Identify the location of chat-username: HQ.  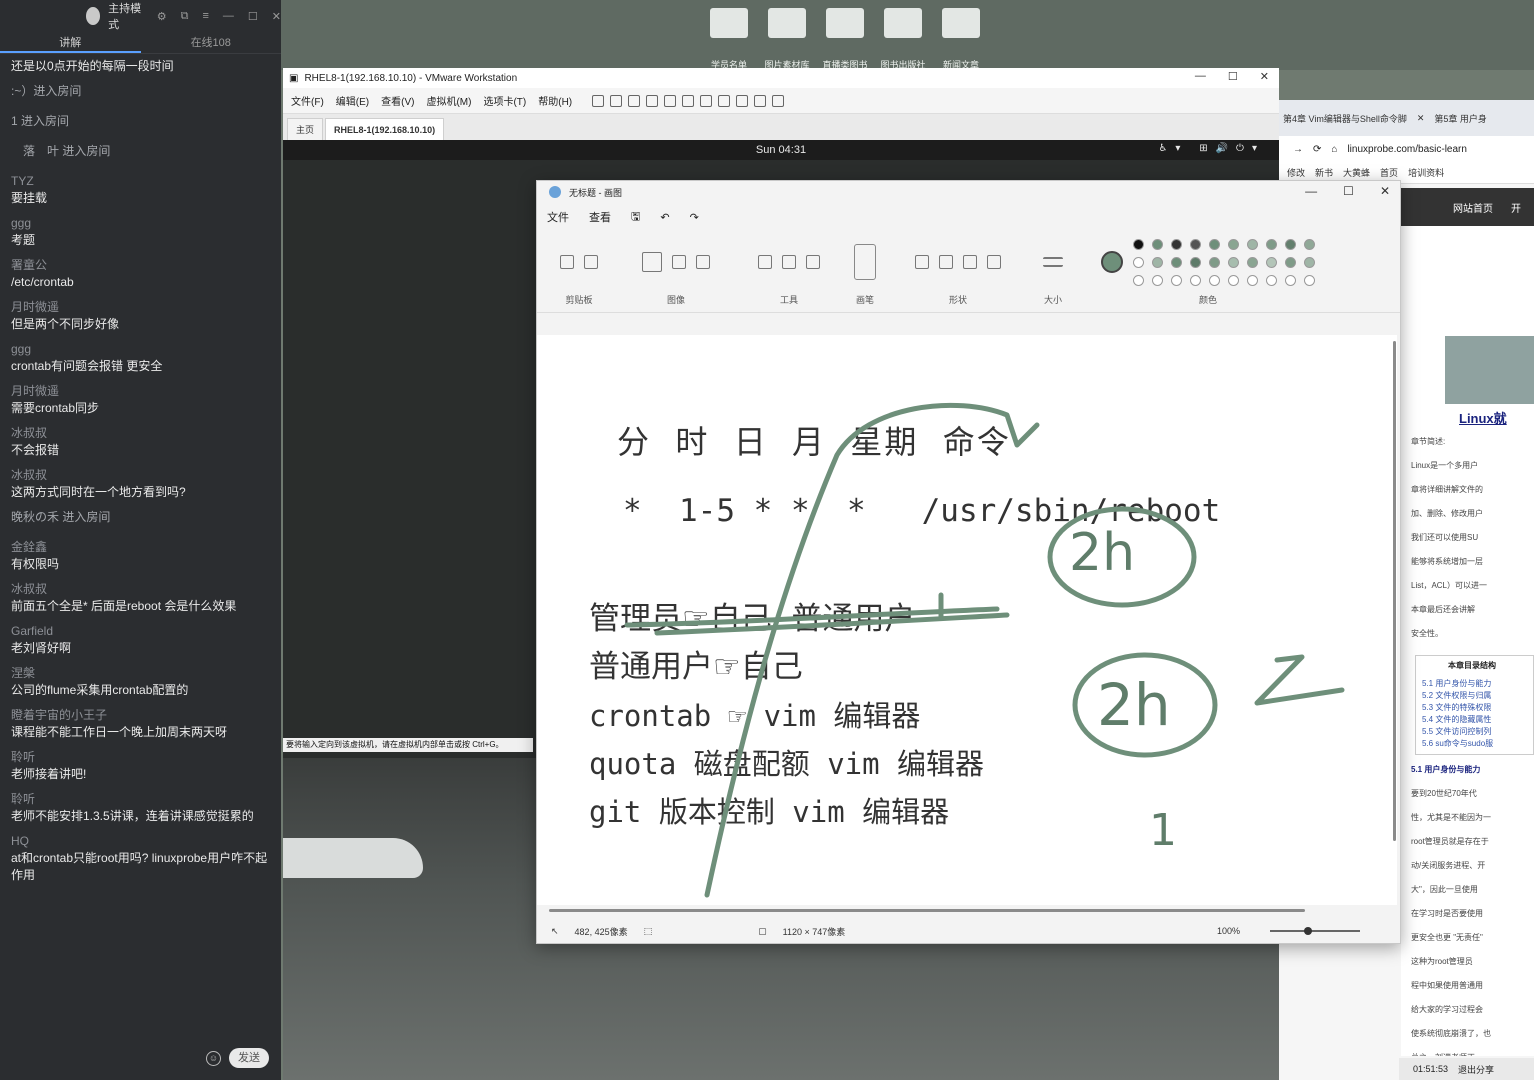
(140, 841).